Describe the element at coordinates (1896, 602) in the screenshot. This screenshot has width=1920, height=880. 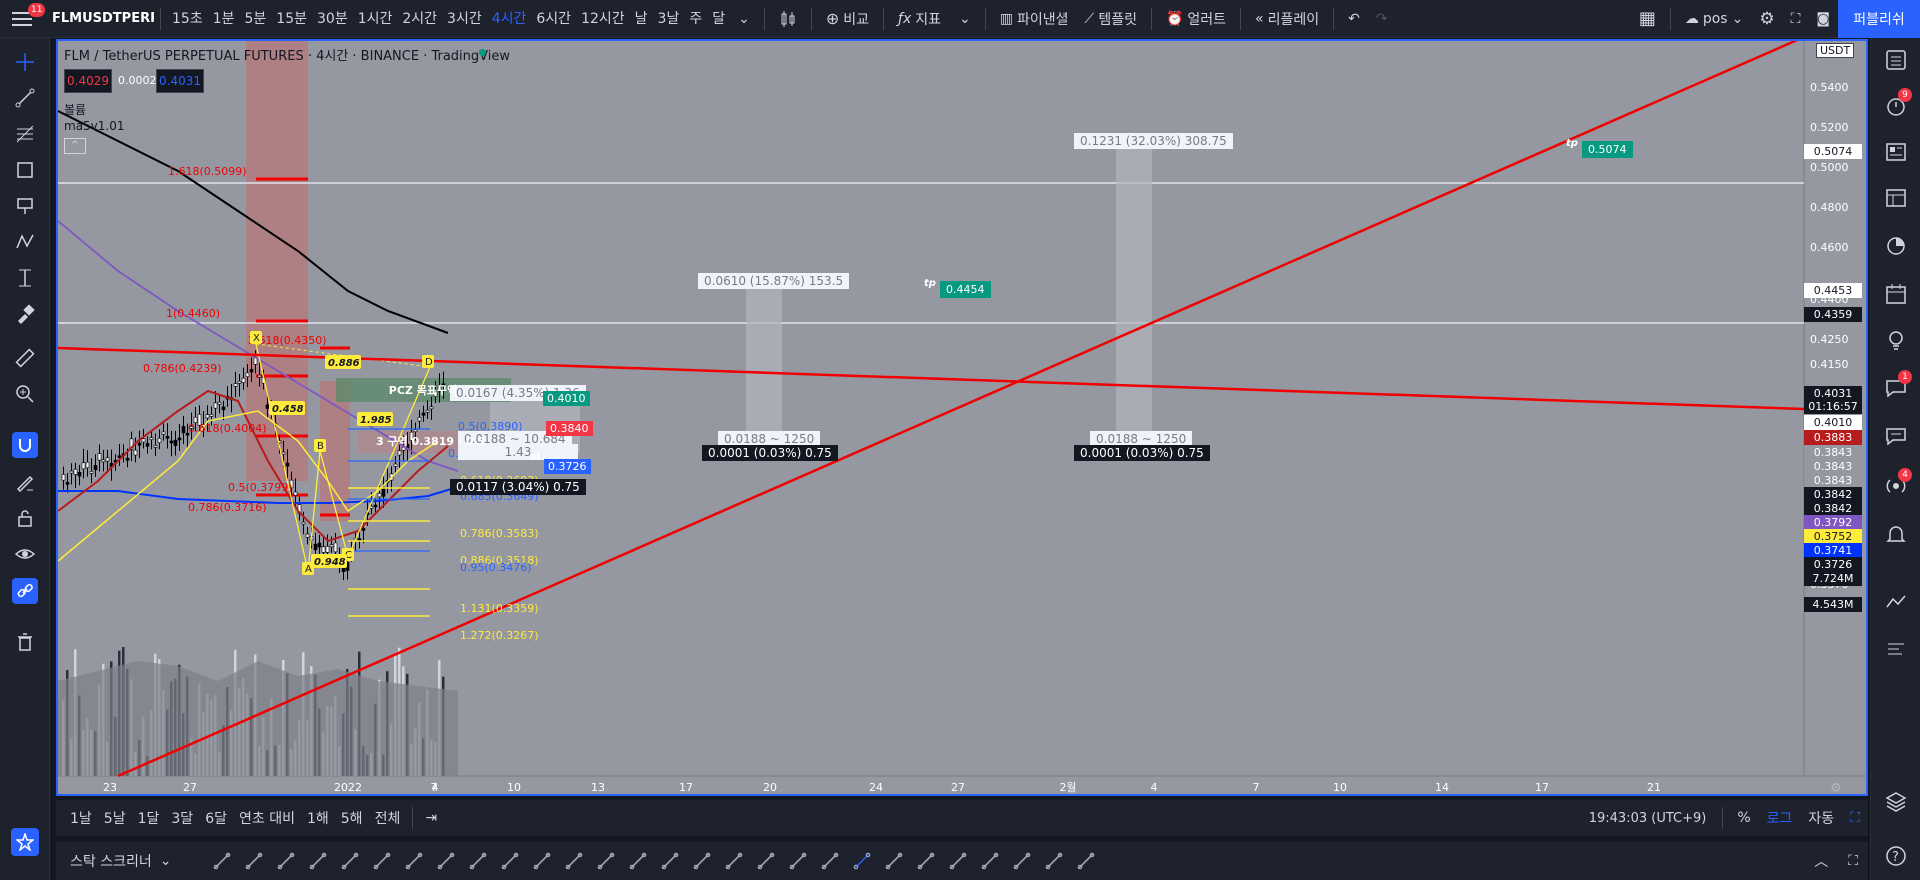
I see `trading-panel-icon` at that location.